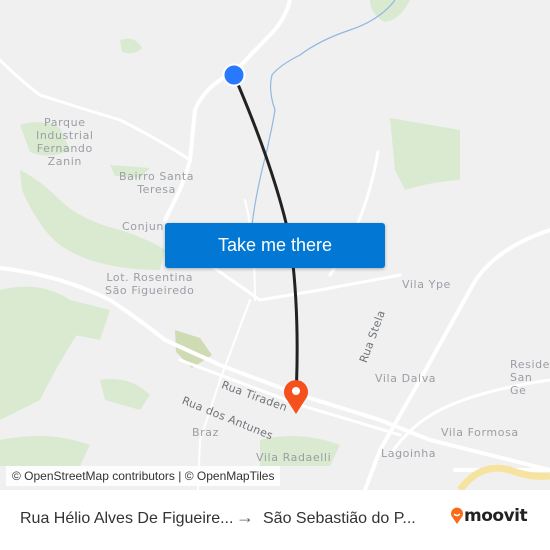 The width and height of the screenshot is (550, 550). Describe the element at coordinates (426, 284) in the screenshot. I see `label-vila-ype: Vila Ype` at that location.